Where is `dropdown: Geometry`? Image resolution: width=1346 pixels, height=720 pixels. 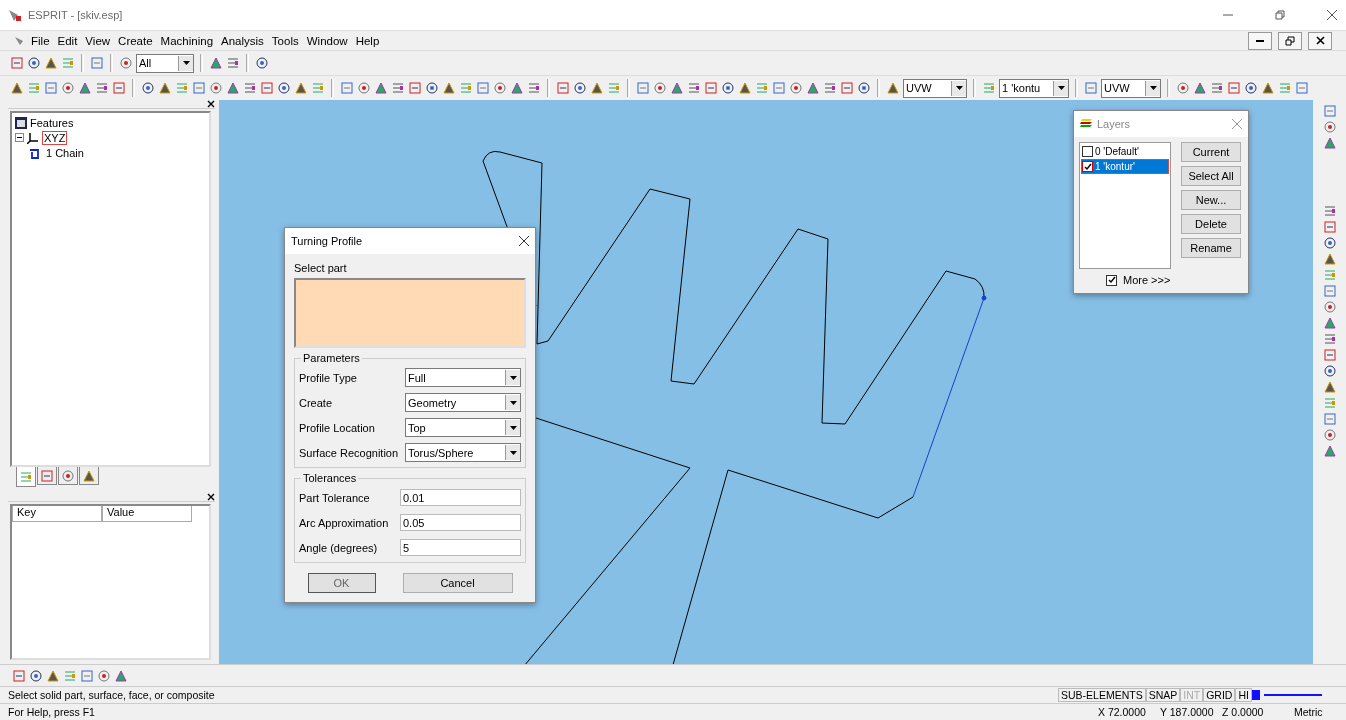 dropdown: Geometry is located at coordinates (463, 402).